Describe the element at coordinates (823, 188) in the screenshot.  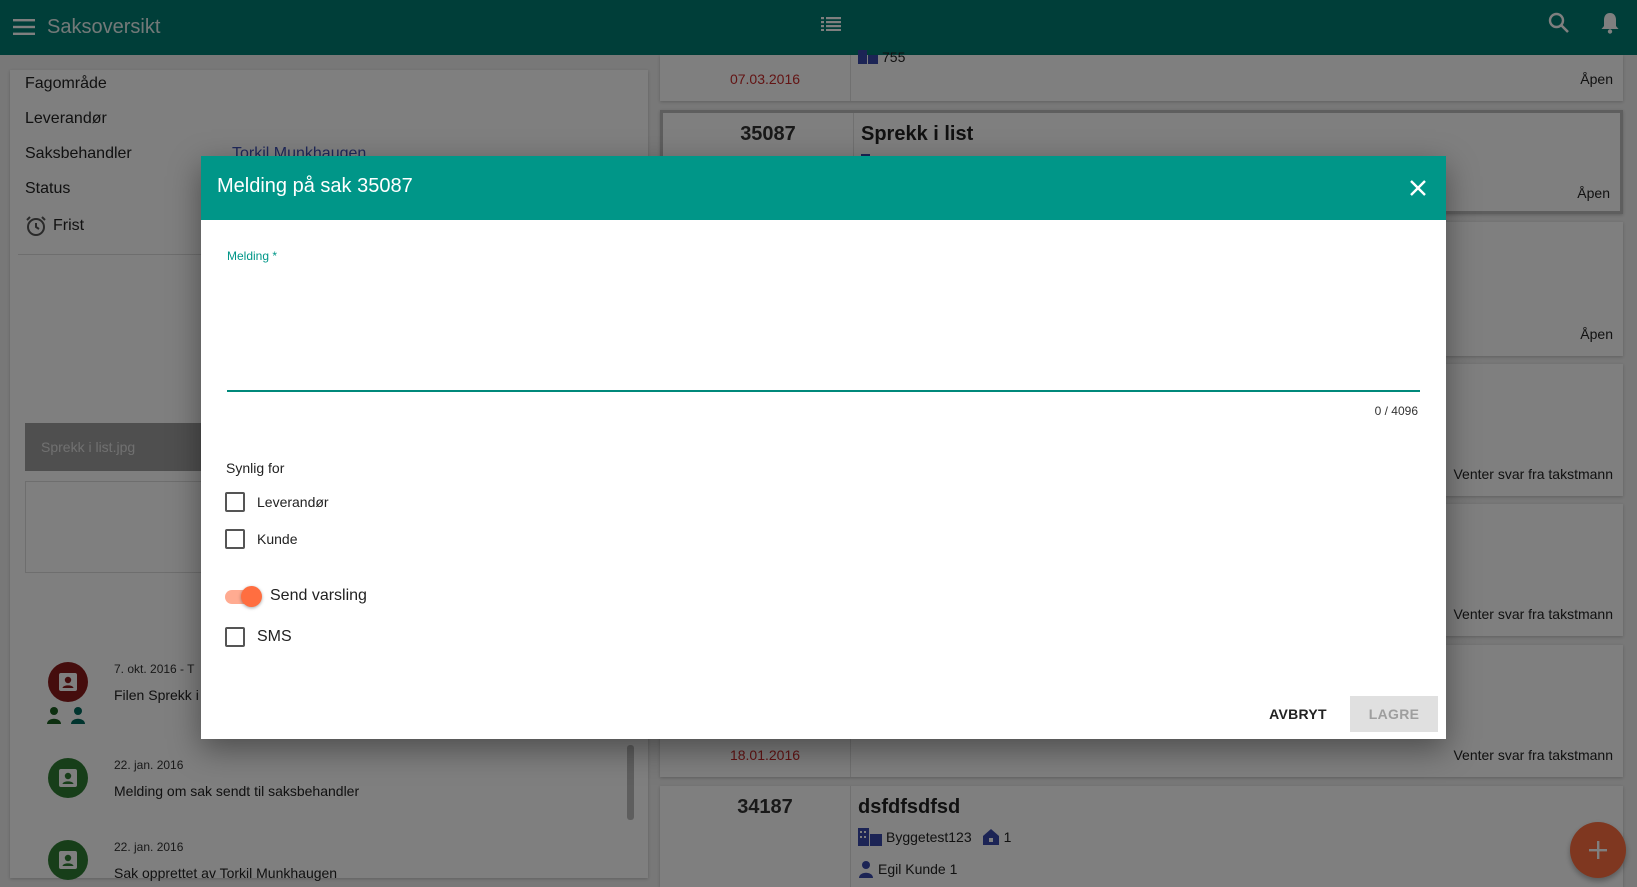
I see `dialog-header: Melding på sak 35087` at that location.